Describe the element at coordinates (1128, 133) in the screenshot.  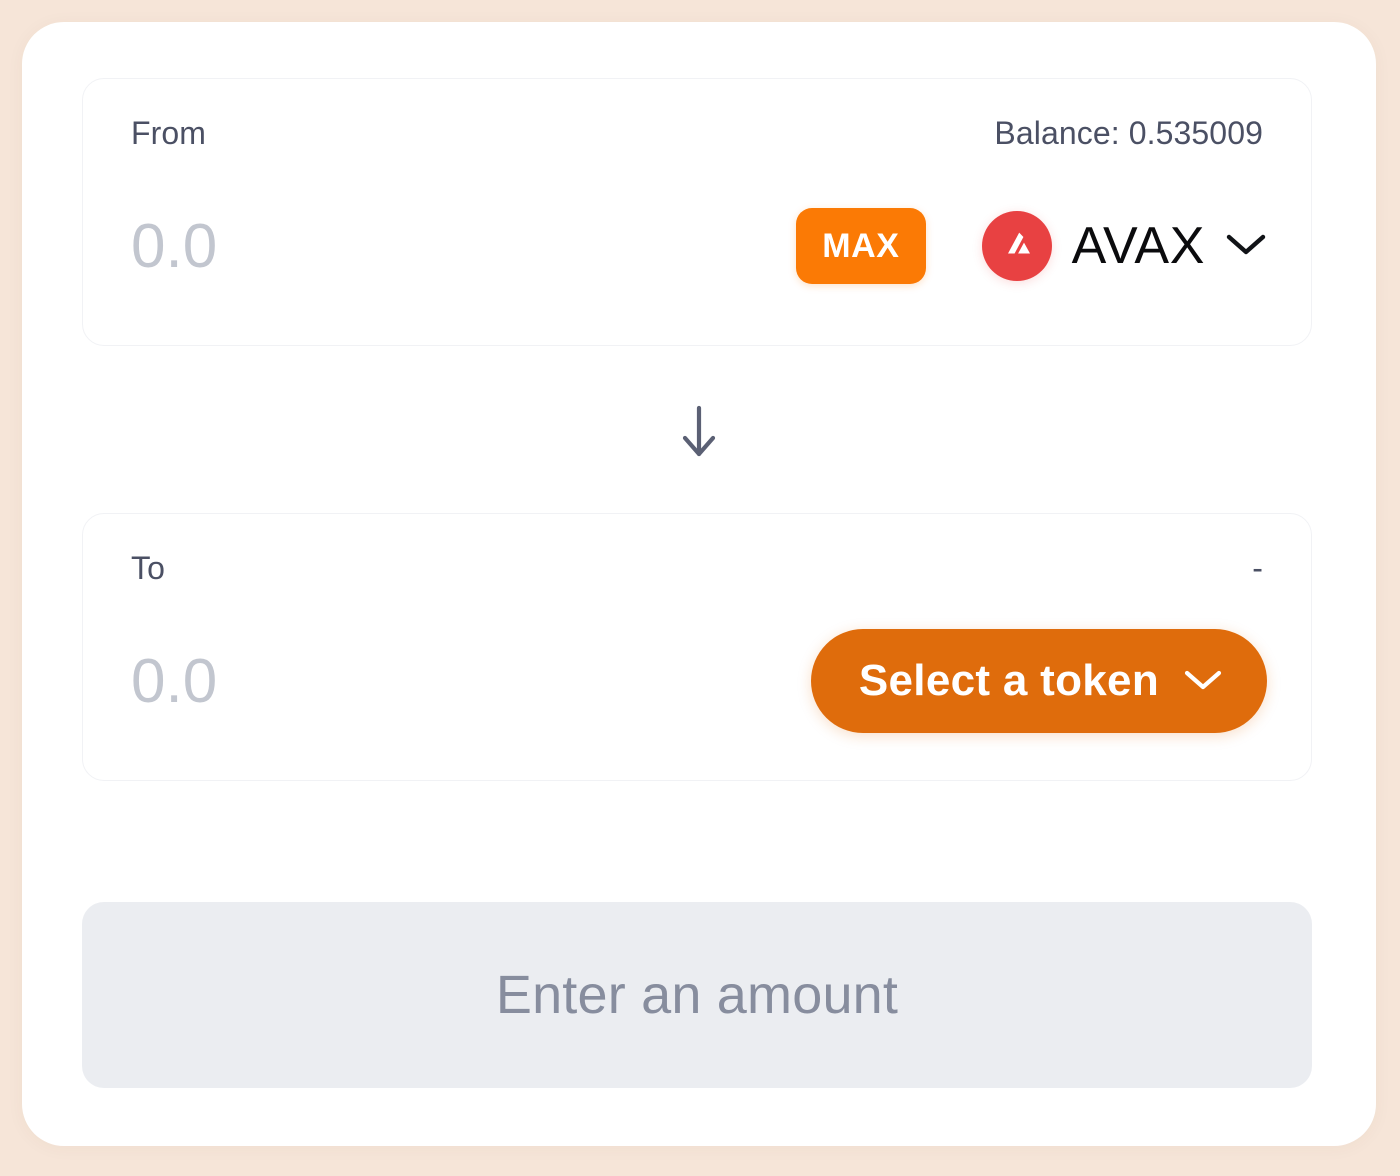
I see `from-balance-text: Balance: 0.535009` at that location.